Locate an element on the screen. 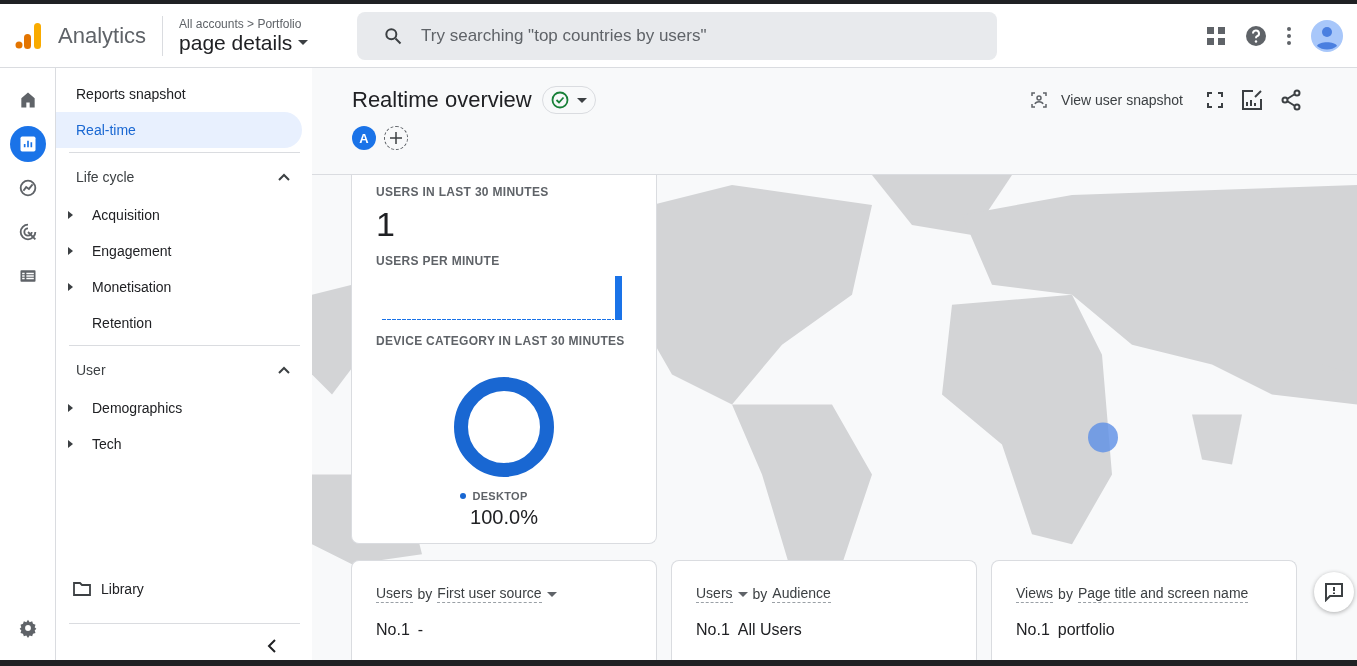 This screenshot has width=1357, height=666. more-icon is located at coordinates (1289, 35).